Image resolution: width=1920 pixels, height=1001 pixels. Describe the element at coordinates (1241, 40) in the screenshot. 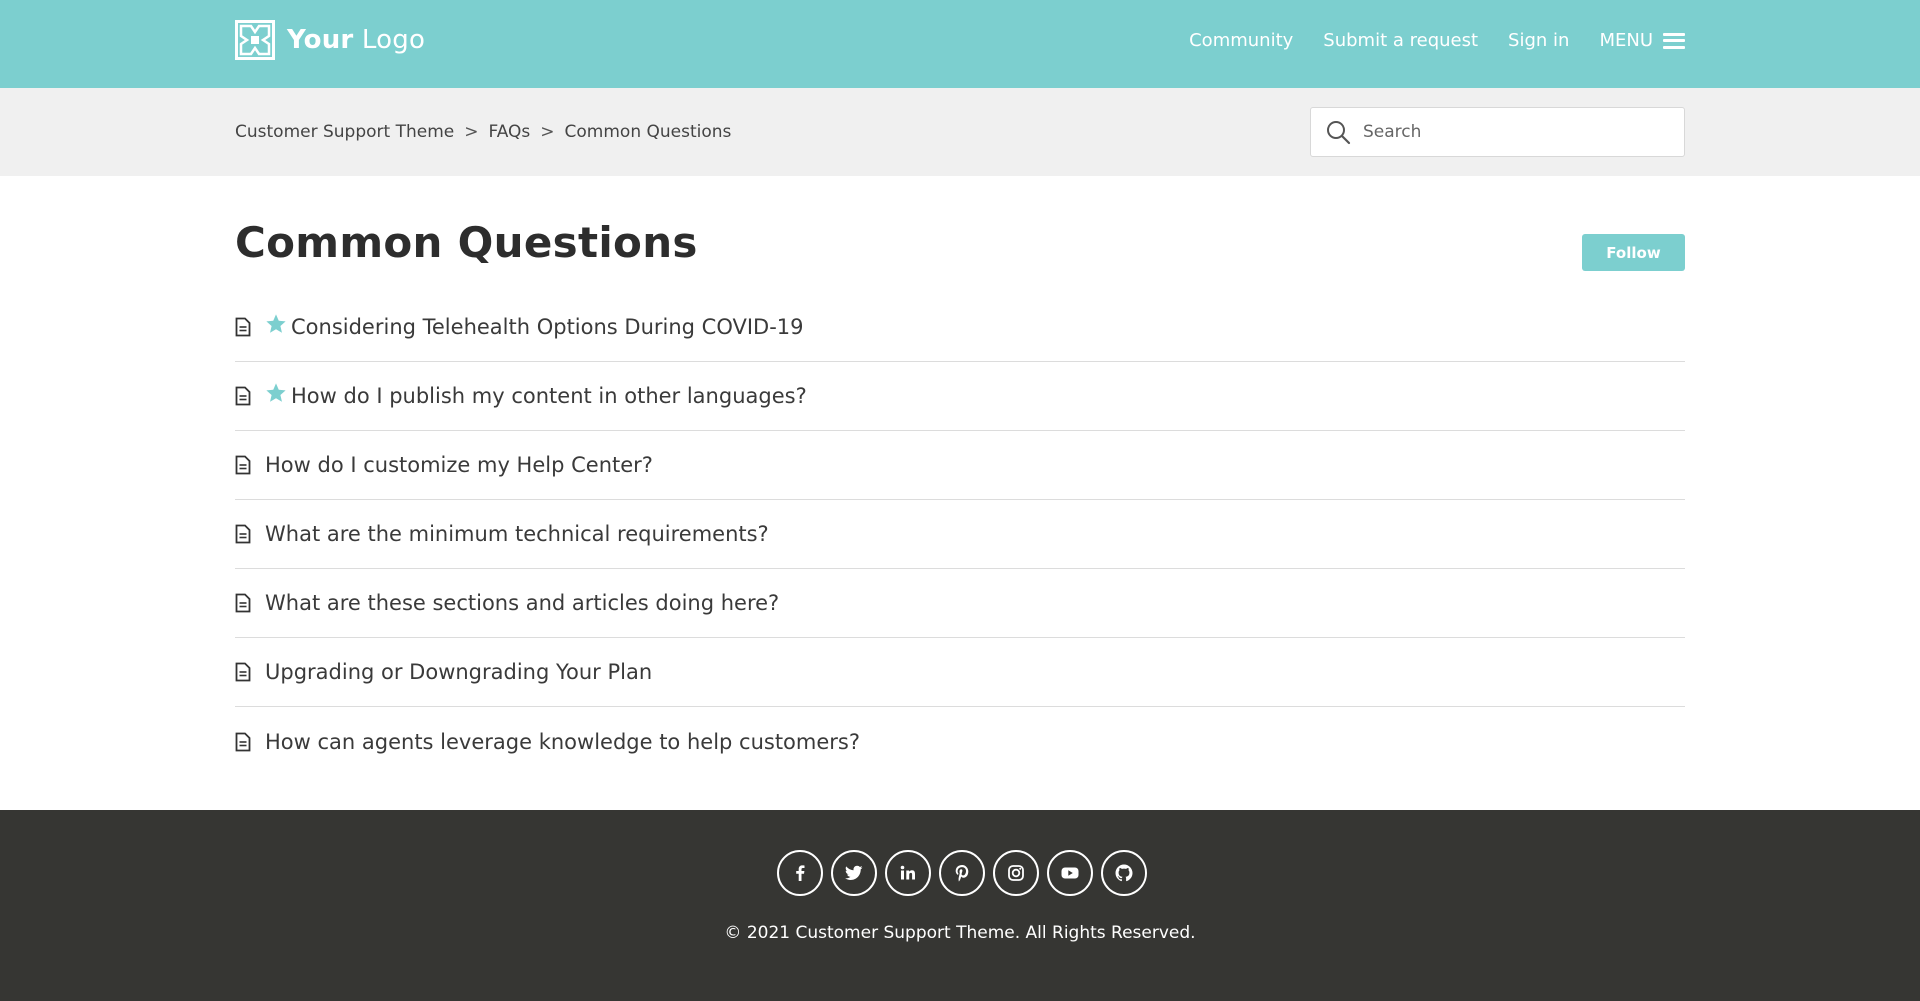

I see `nav-community-link: Community` at that location.